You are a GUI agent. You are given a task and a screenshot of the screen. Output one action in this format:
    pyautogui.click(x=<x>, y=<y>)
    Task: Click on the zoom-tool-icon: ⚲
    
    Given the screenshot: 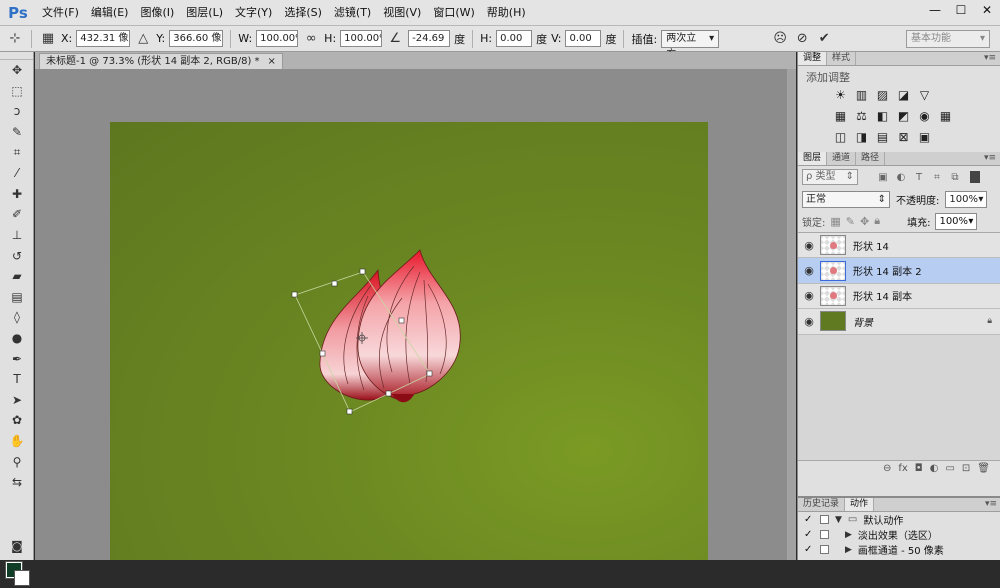 What is the action you would take?
    pyautogui.click(x=17, y=461)
    